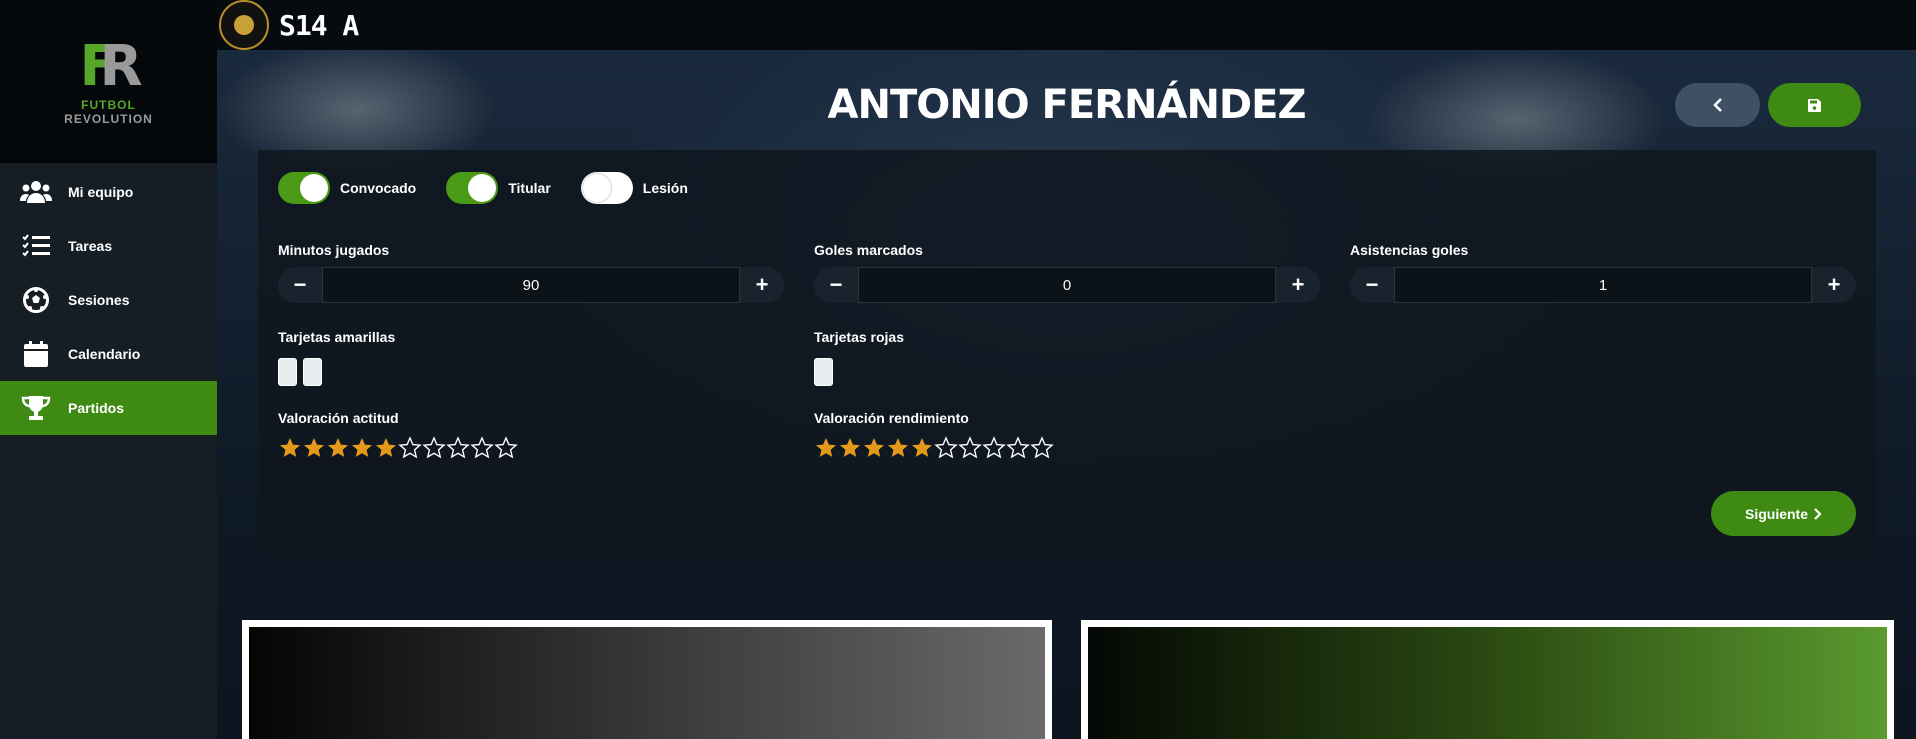  I want to click on sidebar-item-partidos: Partidos, so click(108, 408).